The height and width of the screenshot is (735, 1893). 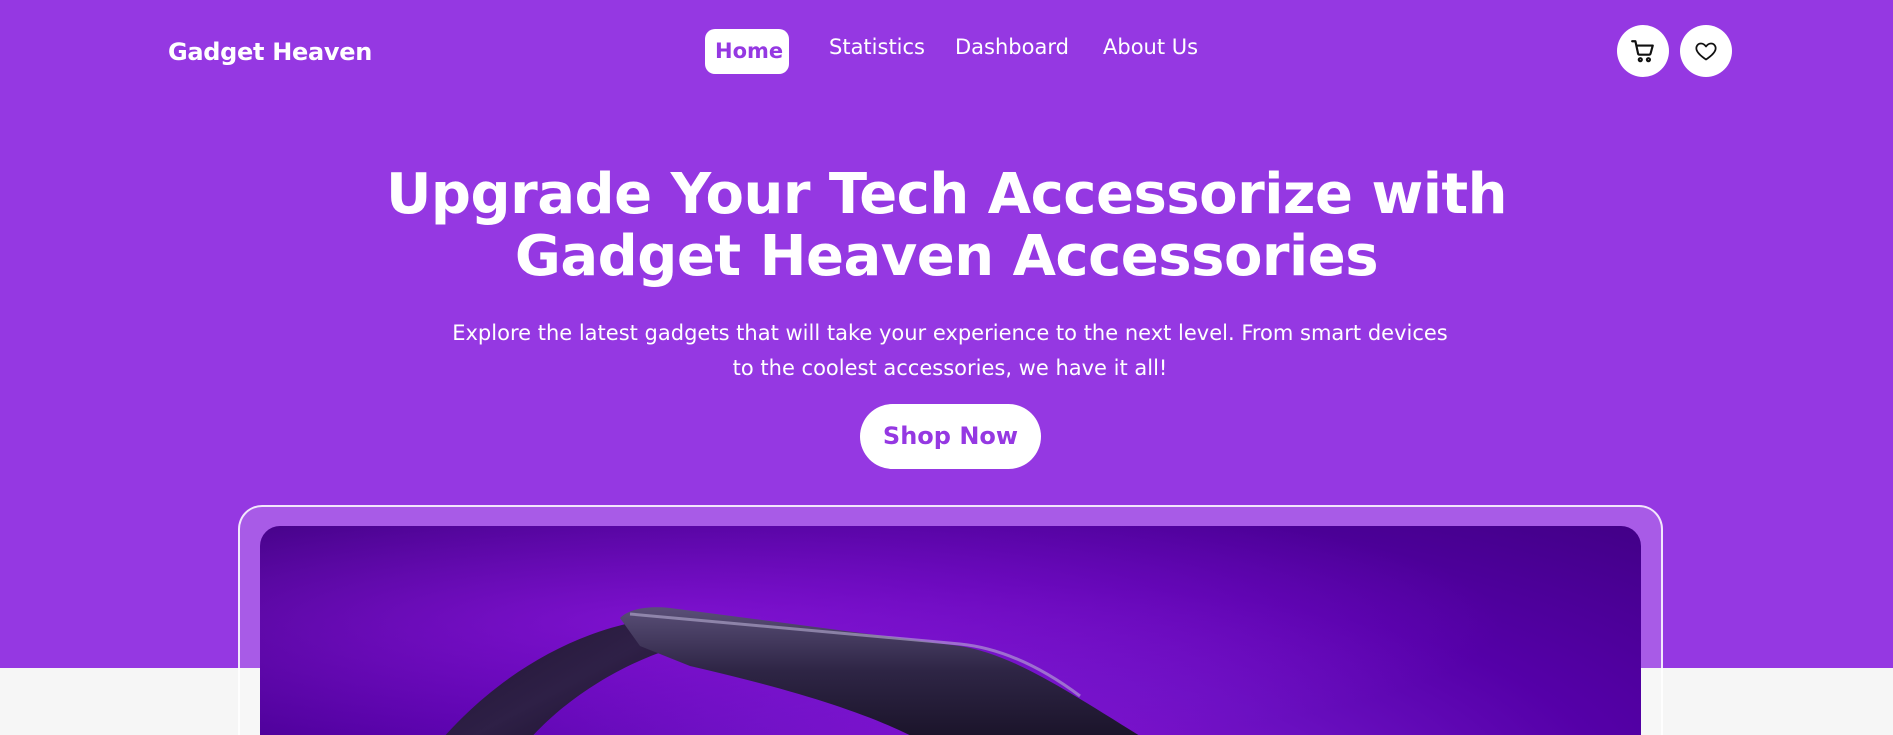 I want to click on wishlist-button, so click(x=1706, y=51).